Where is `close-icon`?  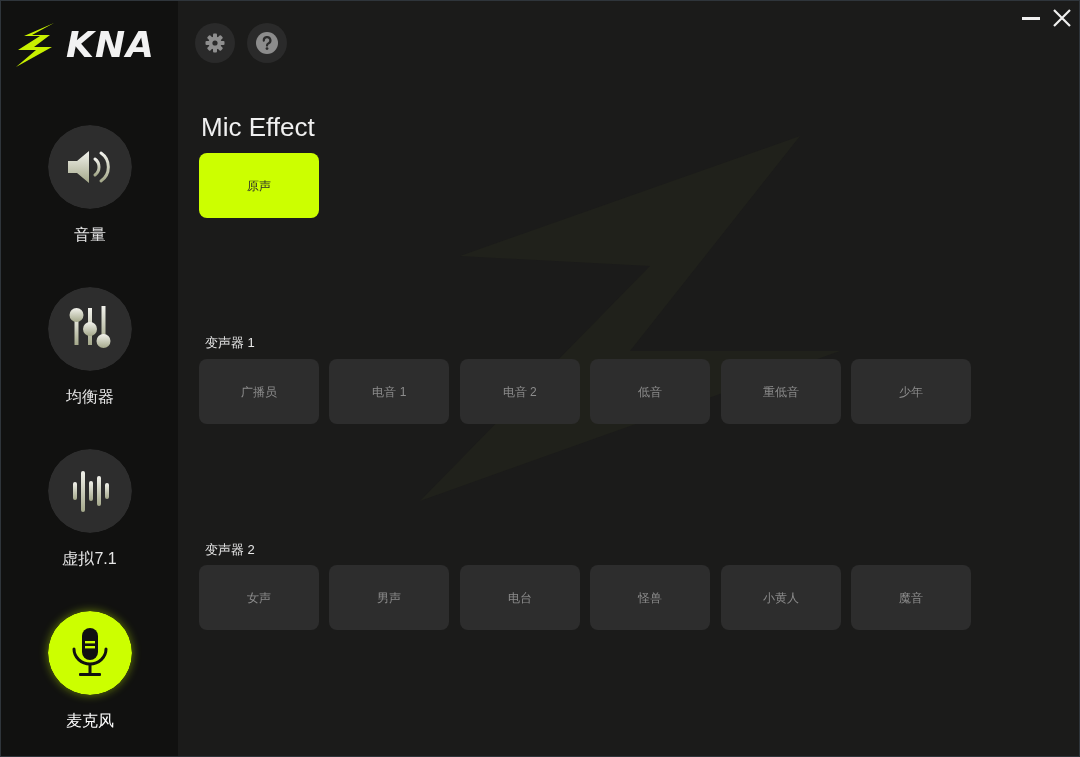
close-icon is located at coordinates (1062, 18).